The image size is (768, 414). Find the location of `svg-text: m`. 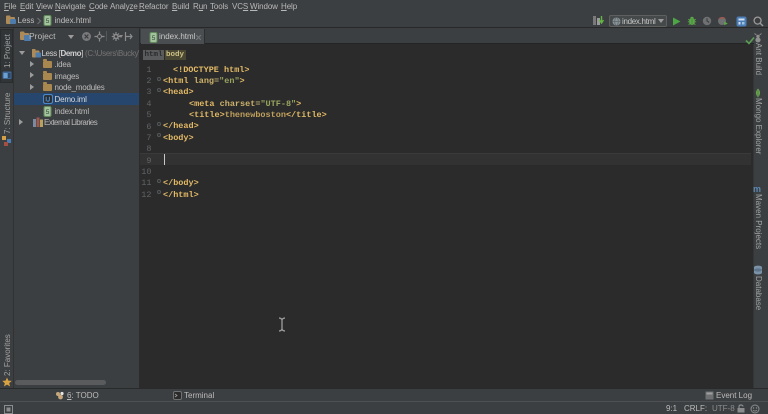

svg-text: m is located at coordinates (757, 188).